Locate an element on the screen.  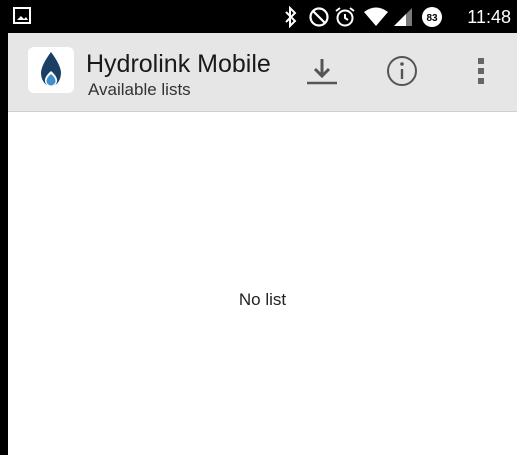
battery-icon: 83 is located at coordinates (432, 17).